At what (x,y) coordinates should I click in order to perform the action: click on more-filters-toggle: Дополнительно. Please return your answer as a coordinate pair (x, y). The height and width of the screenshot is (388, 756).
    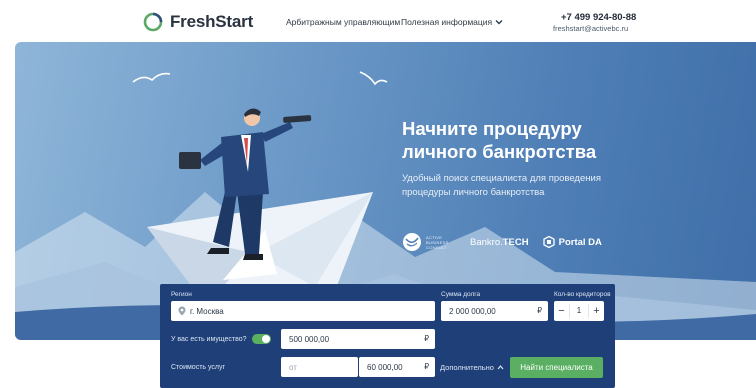
    Looking at the image, I should click on (472, 367).